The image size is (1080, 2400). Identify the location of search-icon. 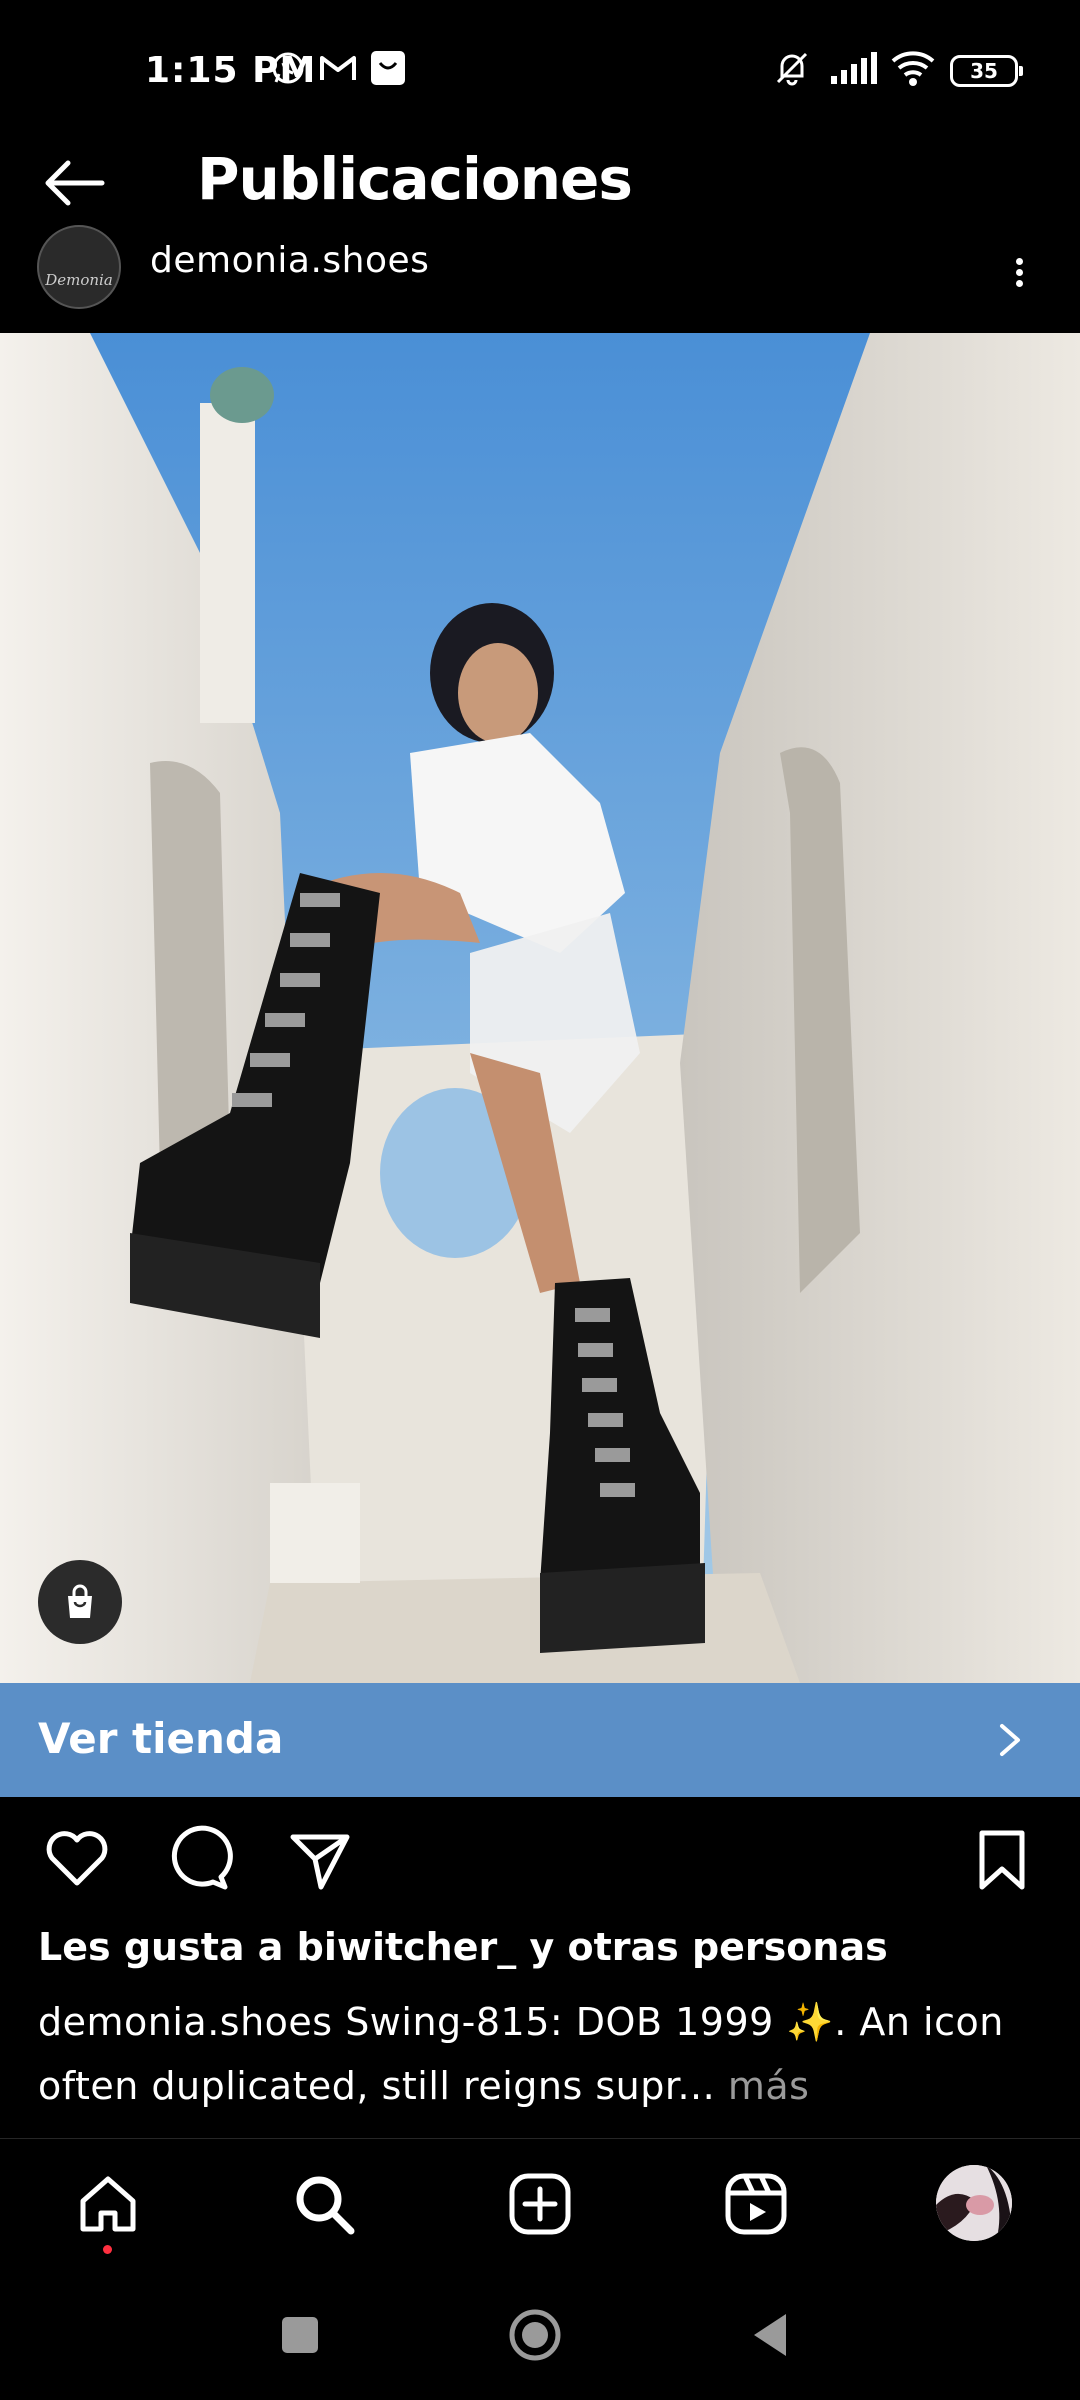
(325, 2205).